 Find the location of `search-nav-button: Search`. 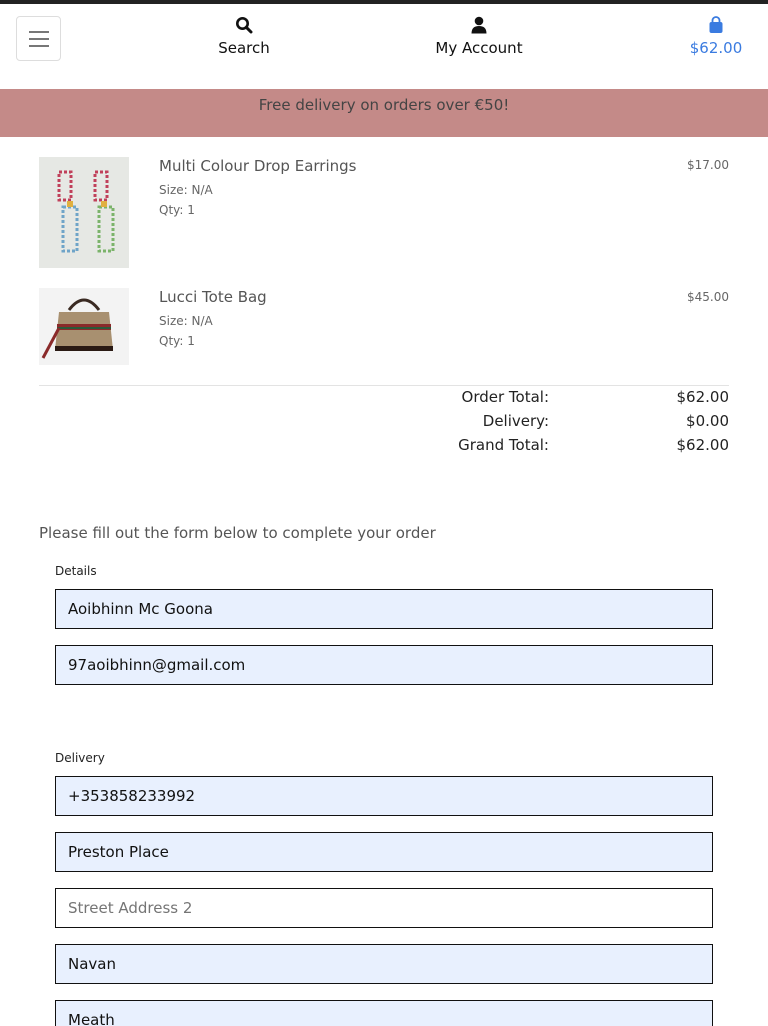

search-nav-button: Search is located at coordinates (244, 37).